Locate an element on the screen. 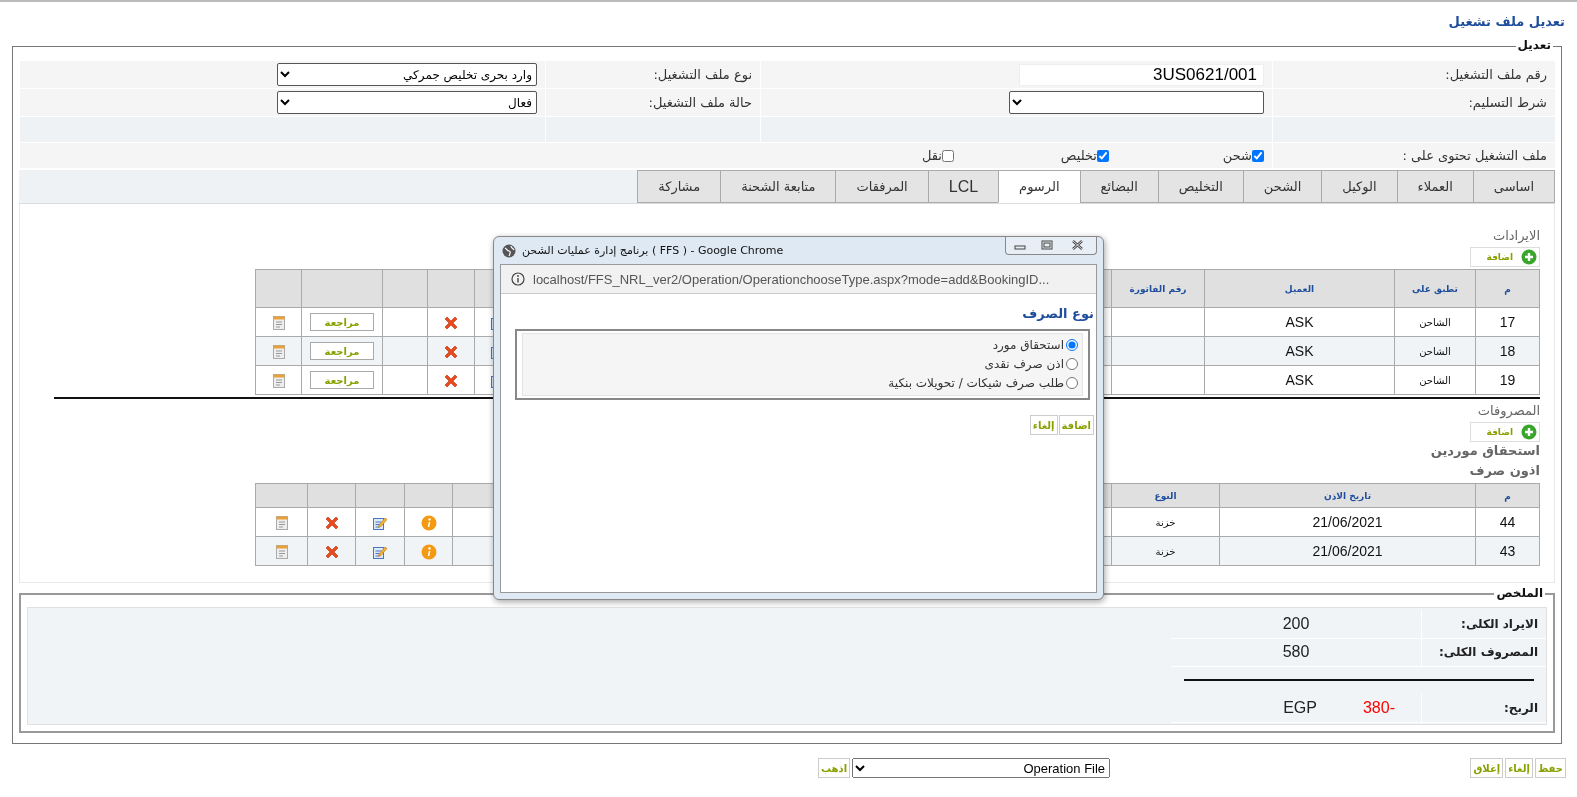 Image resolution: width=1577 pixels, height=797 pixels. field-label: شرط التسليم: is located at coordinates (1507, 102).